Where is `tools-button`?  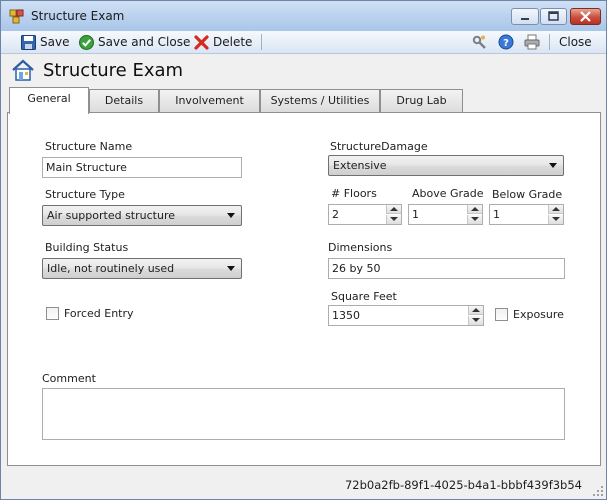
tools-button is located at coordinates (481, 42).